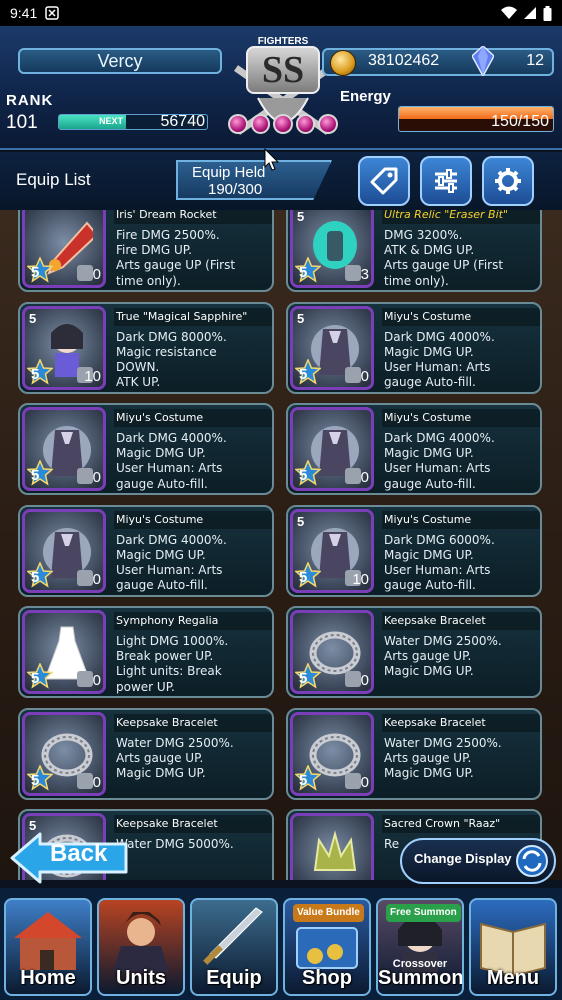 This screenshot has width=562, height=1000. I want to click on tag-button, so click(384, 181).